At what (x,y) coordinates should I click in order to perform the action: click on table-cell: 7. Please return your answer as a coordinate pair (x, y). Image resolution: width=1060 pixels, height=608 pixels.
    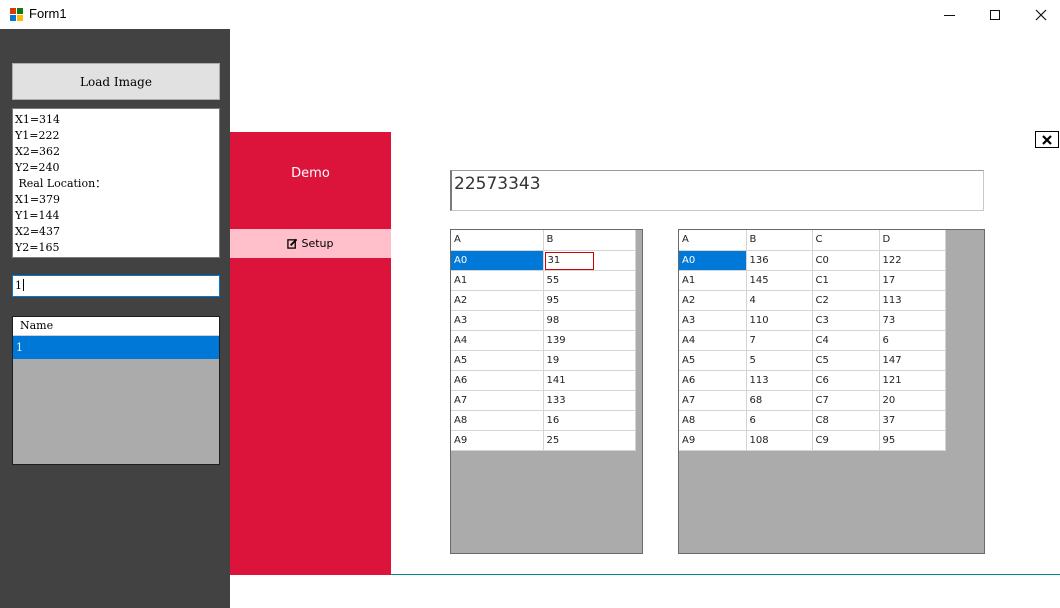
    Looking at the image, I should click on (779, 340).